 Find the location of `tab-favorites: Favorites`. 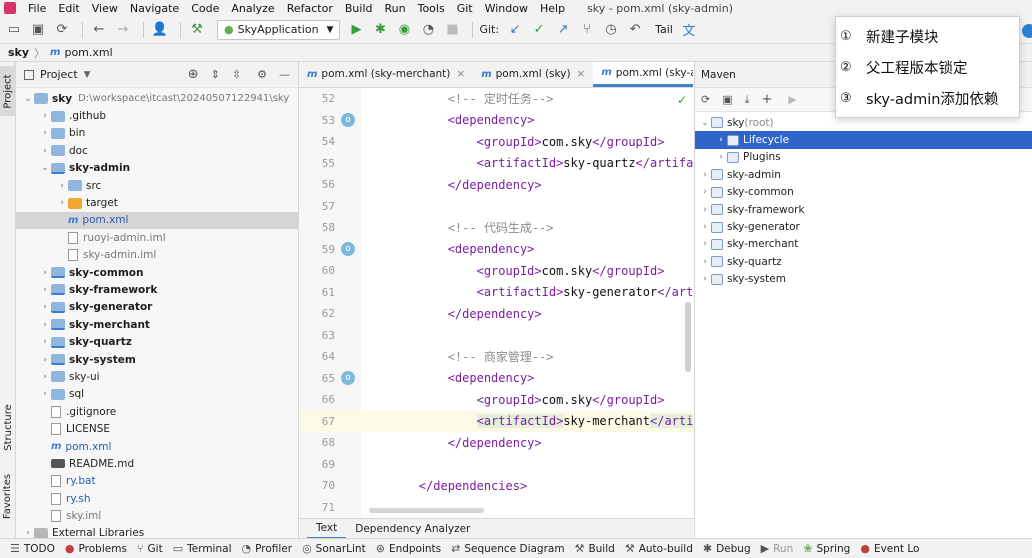

tab-favorites: Favorites is located at coordinates (8, 496).